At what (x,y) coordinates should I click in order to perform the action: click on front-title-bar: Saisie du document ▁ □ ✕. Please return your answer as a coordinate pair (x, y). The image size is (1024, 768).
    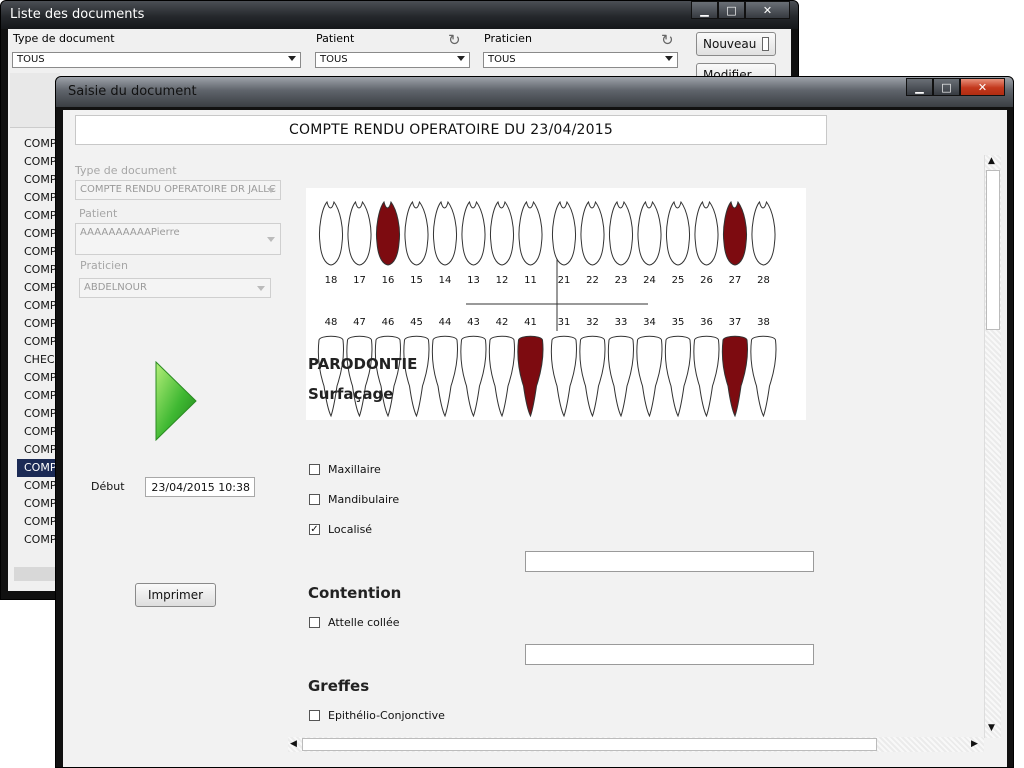
    Looking at the image, I should click on (534, 92).